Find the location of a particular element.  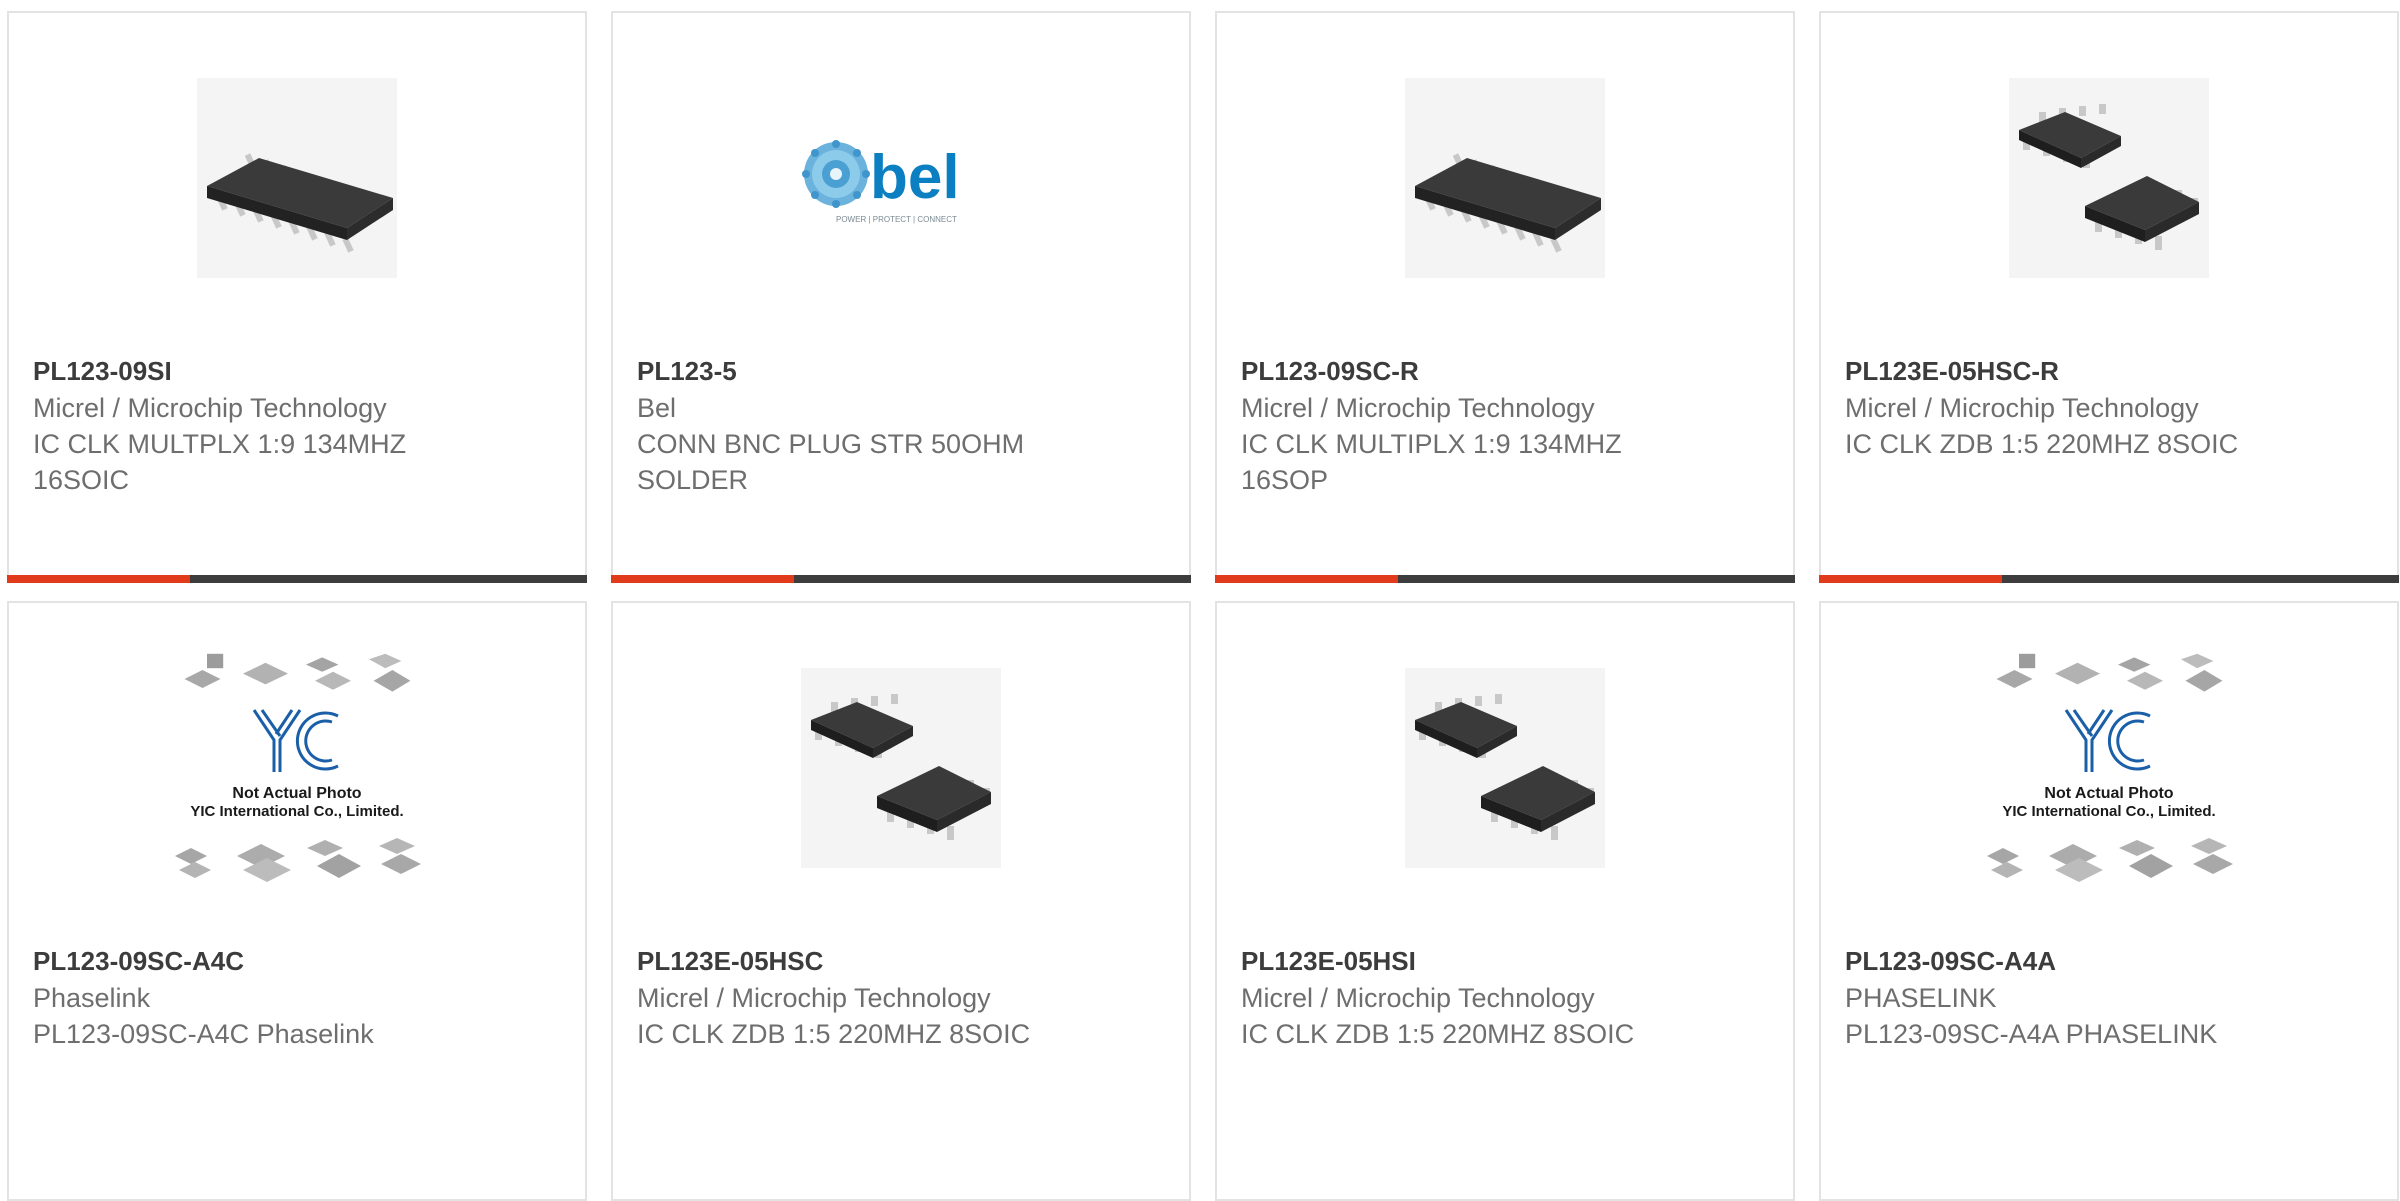

svg-text: POWER | PROTECT | CONNECT is located at coordinates (896, 219).